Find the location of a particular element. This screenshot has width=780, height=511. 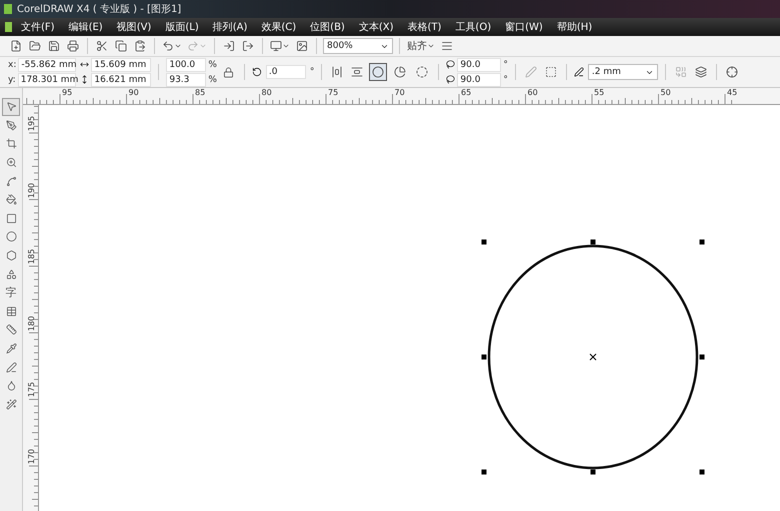

fill-icon is located at coordinates (11, 386).